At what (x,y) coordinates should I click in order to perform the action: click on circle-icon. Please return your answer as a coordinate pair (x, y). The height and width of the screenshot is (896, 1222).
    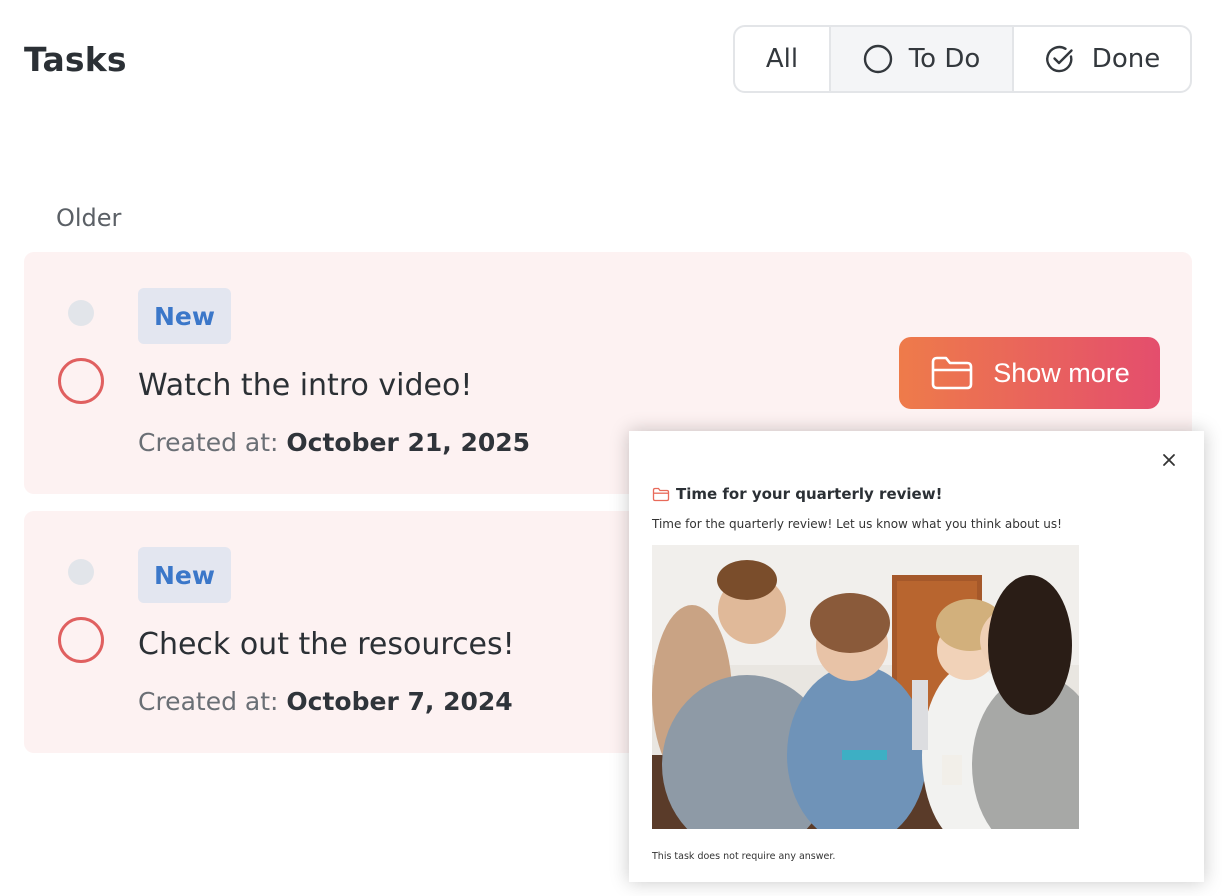
    Looking at the image, I should click on (877, 59).